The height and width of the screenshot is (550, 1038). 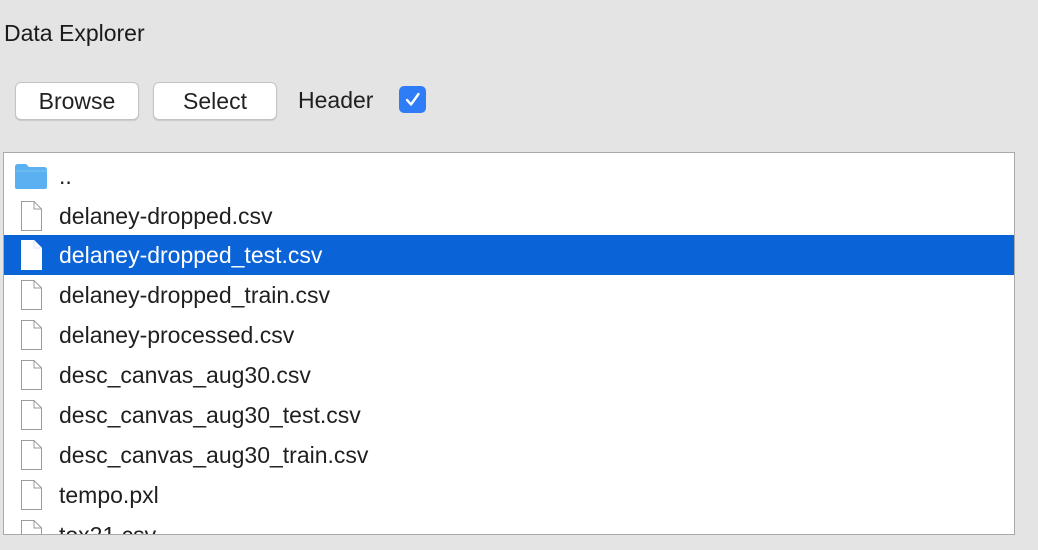 I want to click on list-item-label: .., so click(x=65, y=176).